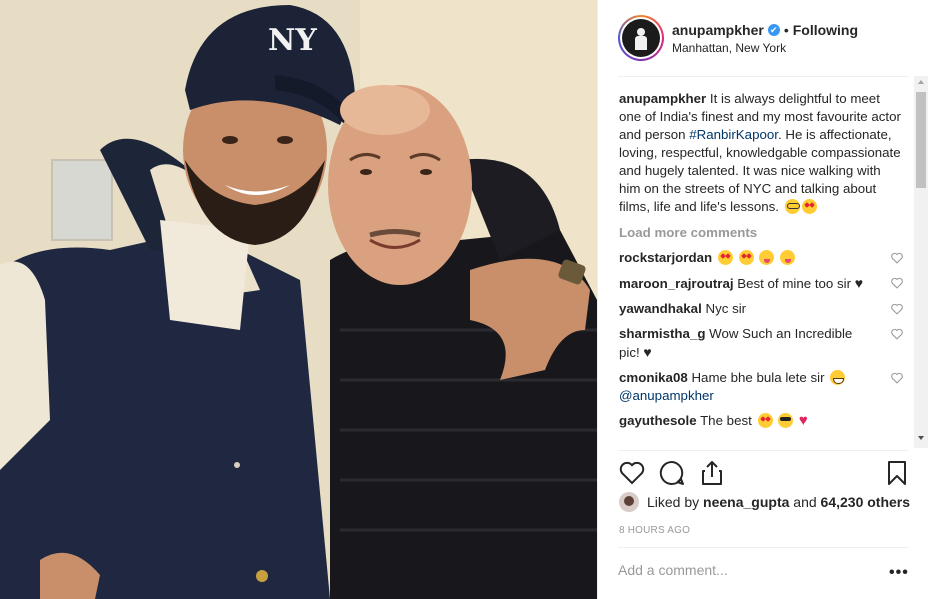 Image resolution: width=930 pixels, height=599 pixels. What do you see at coordinates (921, 438) in the screenshot?
I see `scroll-down-arrow-icon` at bounding box center [921, 438].